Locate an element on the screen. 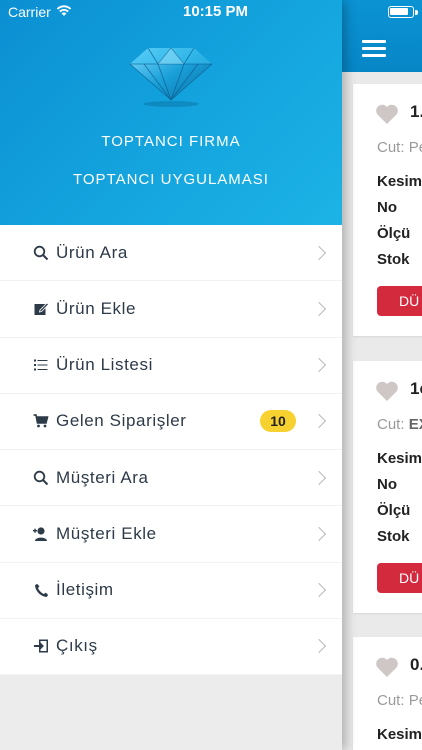  menu-item-label: Ürün Ara is located at coordinates (92, 252).